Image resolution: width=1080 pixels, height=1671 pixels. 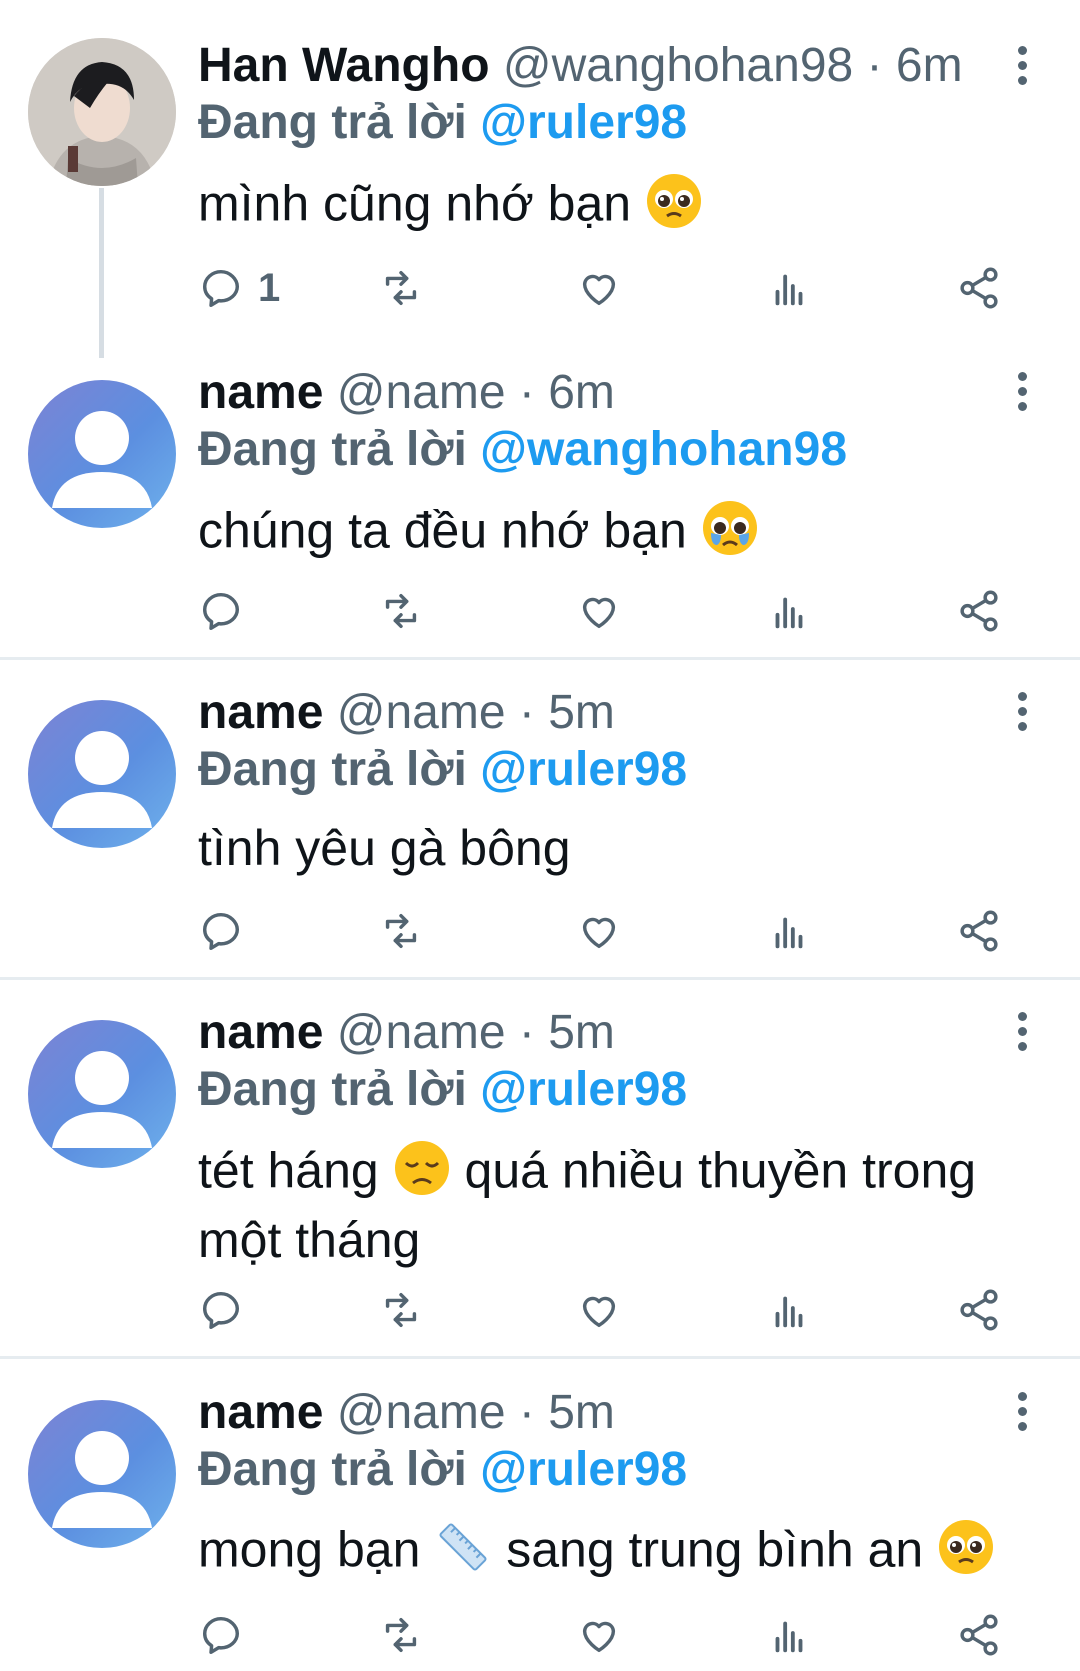 I want to click on thread-connector-line, so click(x=101, y=273).